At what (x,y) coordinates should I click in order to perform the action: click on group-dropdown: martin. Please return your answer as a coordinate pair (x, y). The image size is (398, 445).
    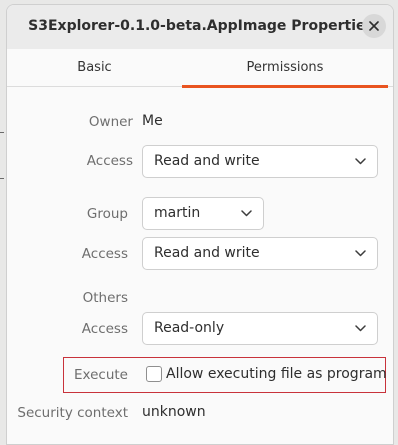
    Looking at the image, I should click on (203, 213).